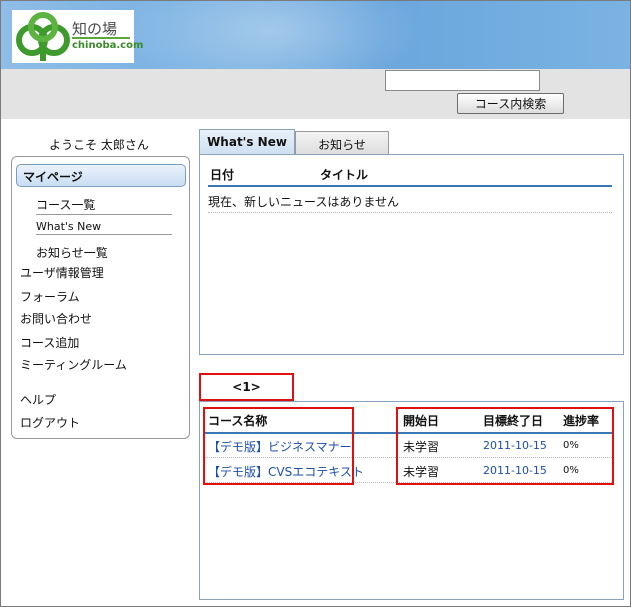 This screenshot has height=607, width=631. Describe the element at coordinates (95, 29) in the screenshot. I see `logo-japanese-text: 知の場` at that location.